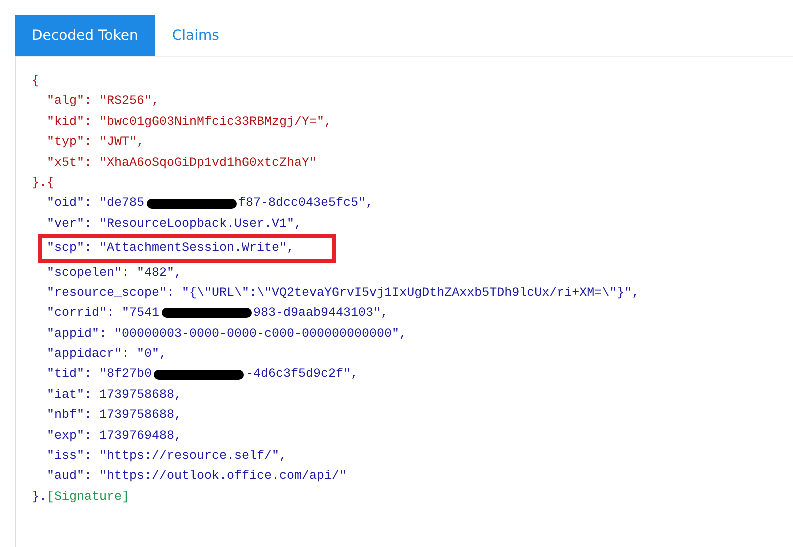  Describe the element at coordinates (43, 183) in the screenshot. I see `json-brace: }.{` at that location.